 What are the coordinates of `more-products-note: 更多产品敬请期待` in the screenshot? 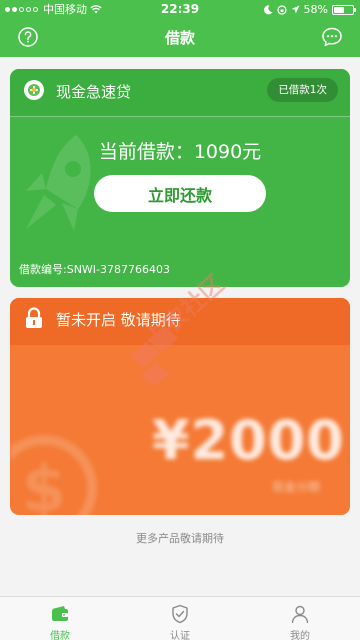 It's located at (180, 538).